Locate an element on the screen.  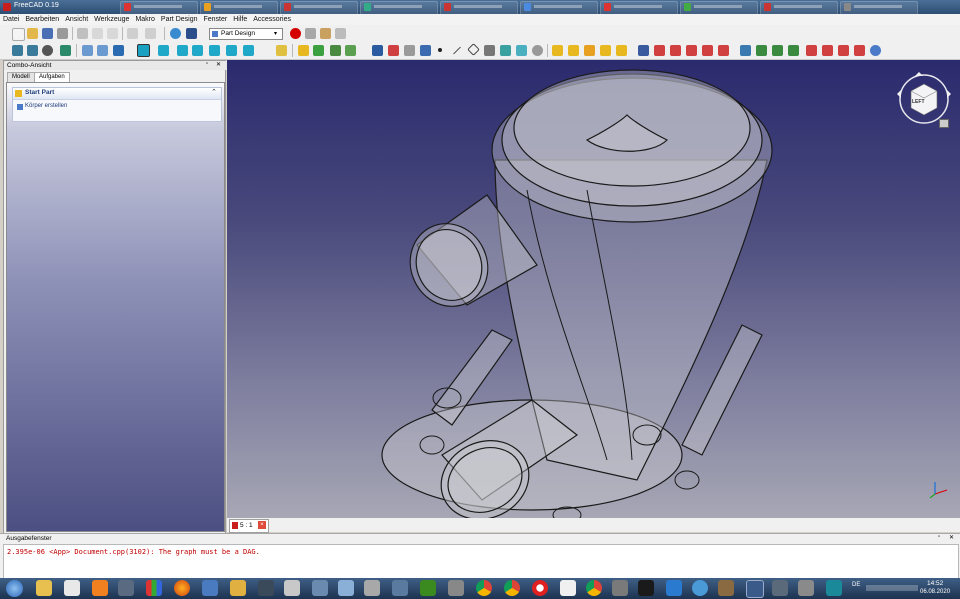
language-indicator: DE is located at coordinates (856, 585).